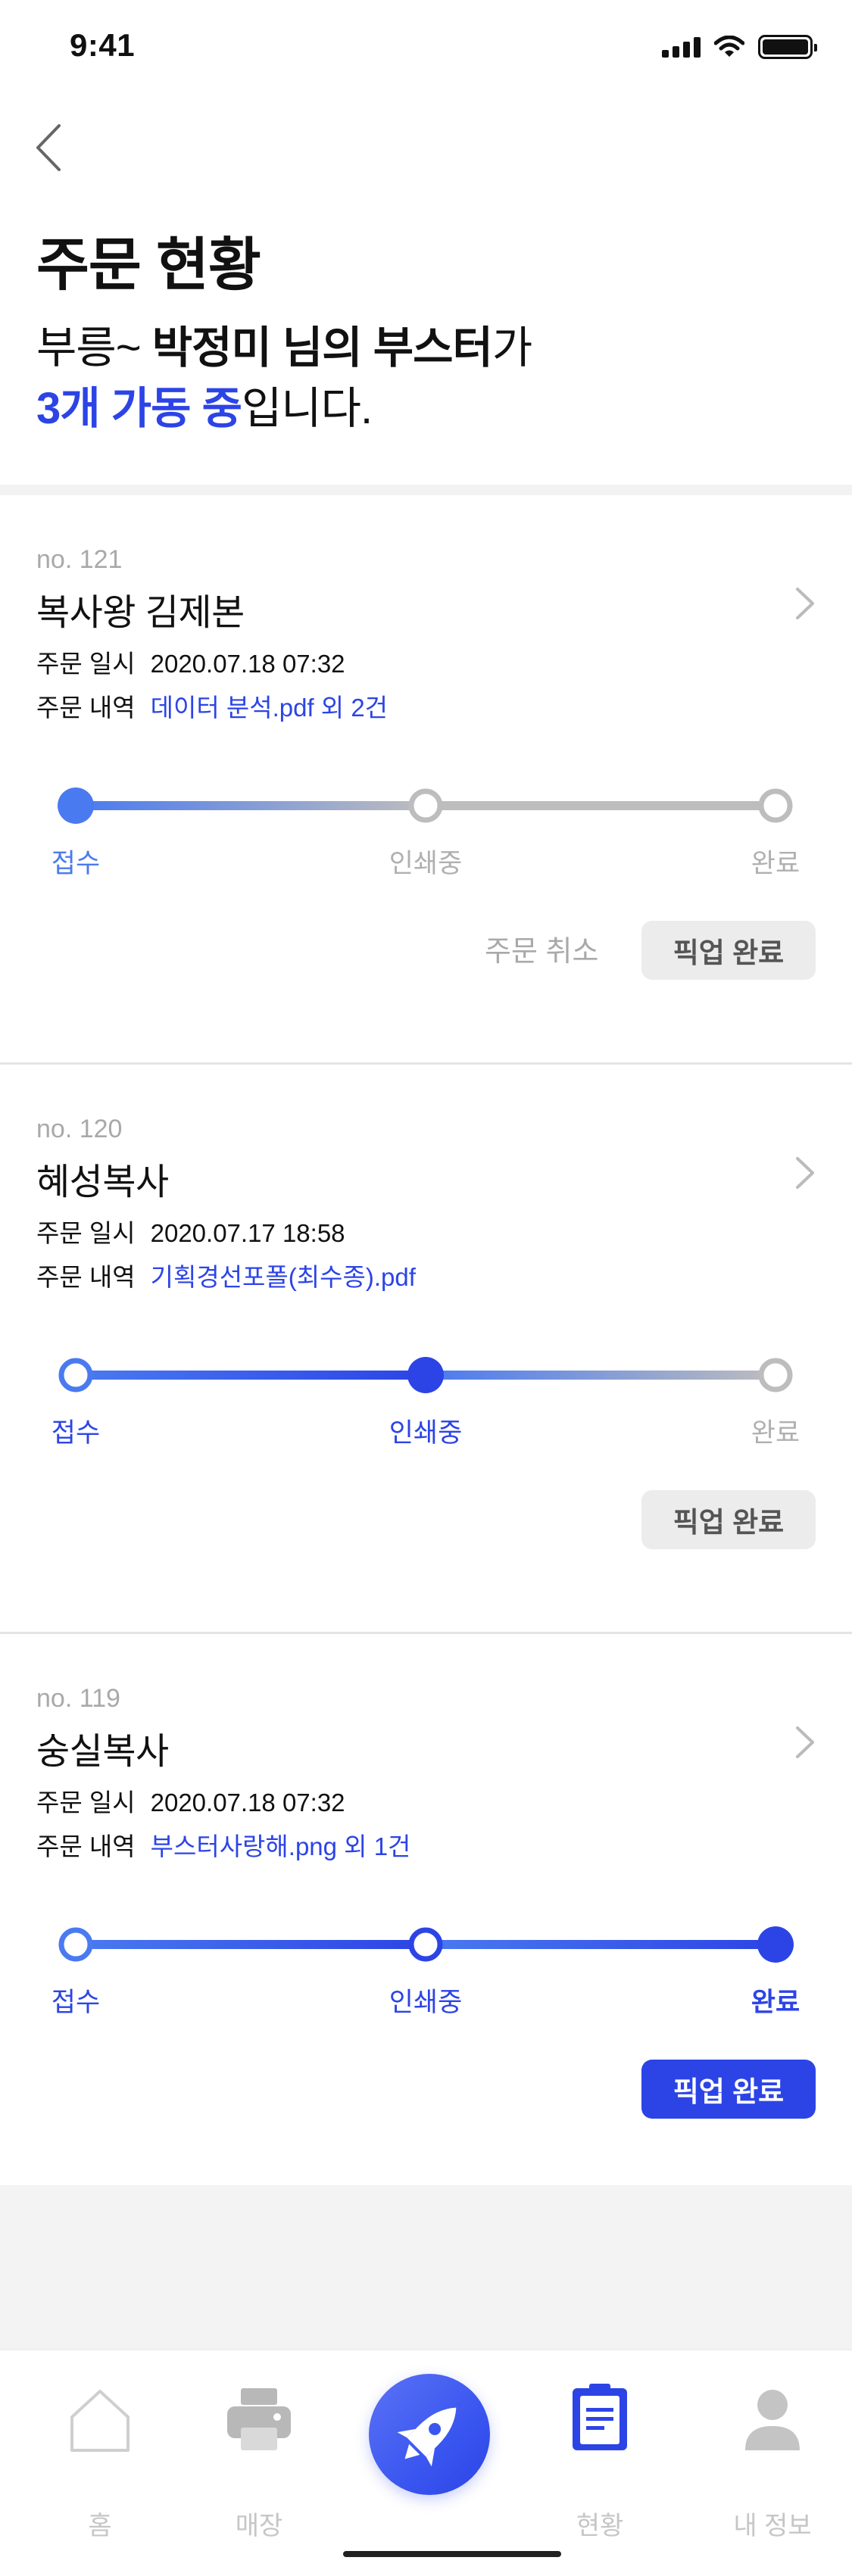 The image size is (852, 2576). Describe the element at coordinates (78, 1698) in the screenshot. I see `order-number: no. 119` at that location.